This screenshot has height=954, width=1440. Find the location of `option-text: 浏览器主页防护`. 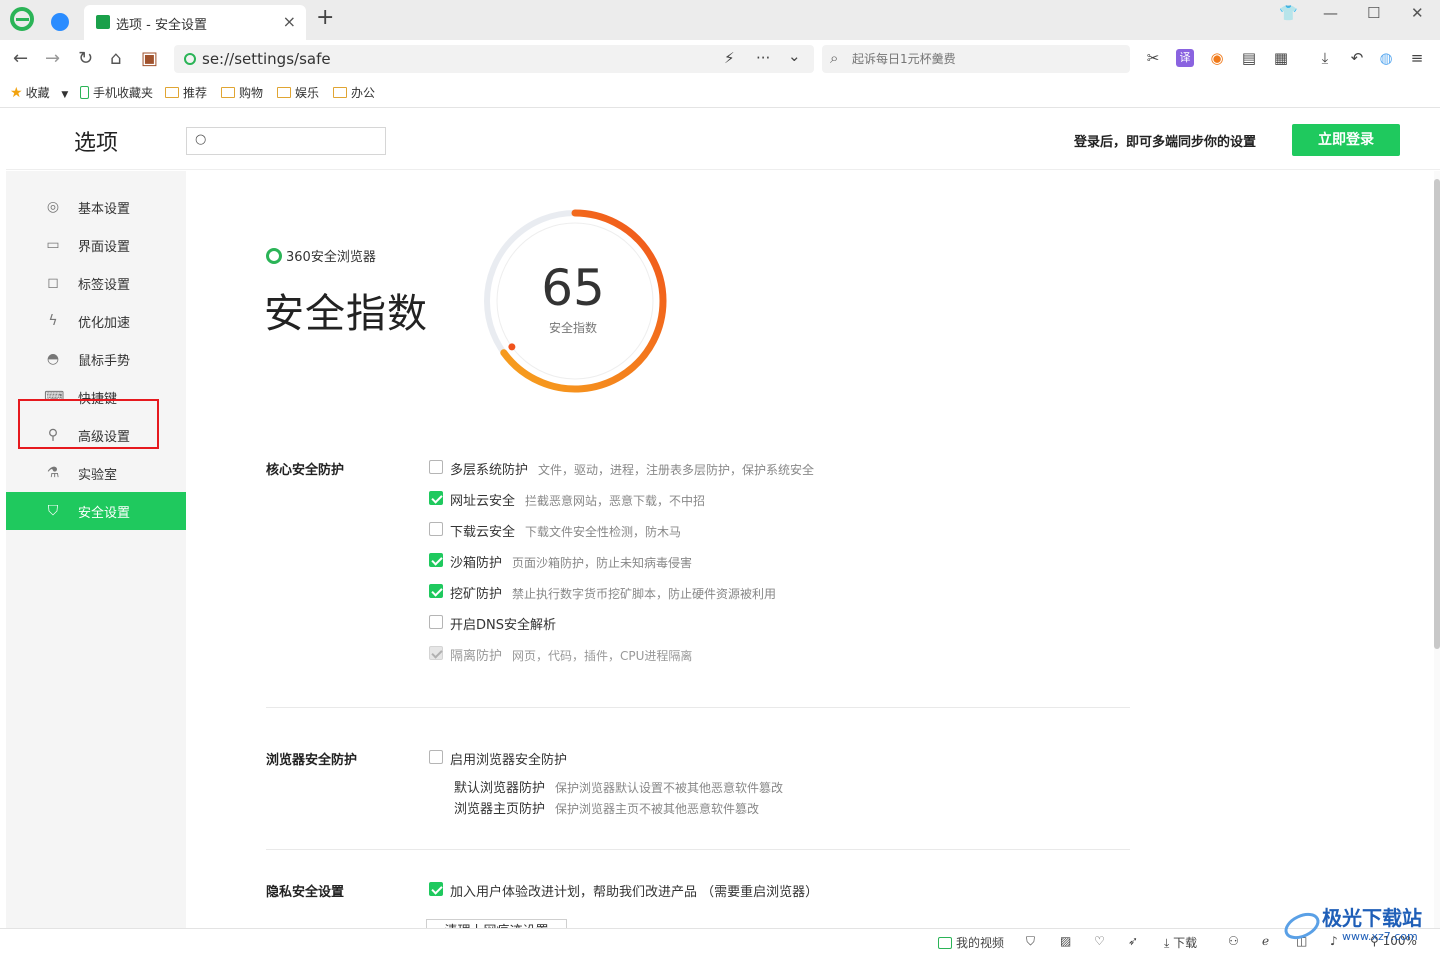

option-text: 浏览器主页防护 is located at coordinates (500, 809).